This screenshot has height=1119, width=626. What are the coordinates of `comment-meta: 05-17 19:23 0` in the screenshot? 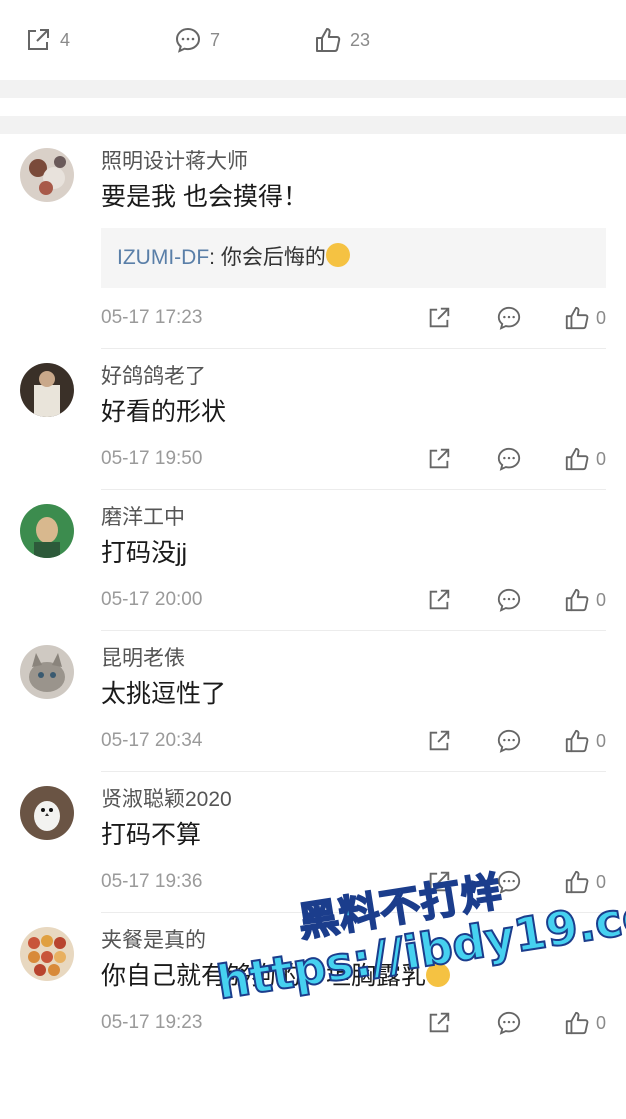 It's located at (353, 1023).